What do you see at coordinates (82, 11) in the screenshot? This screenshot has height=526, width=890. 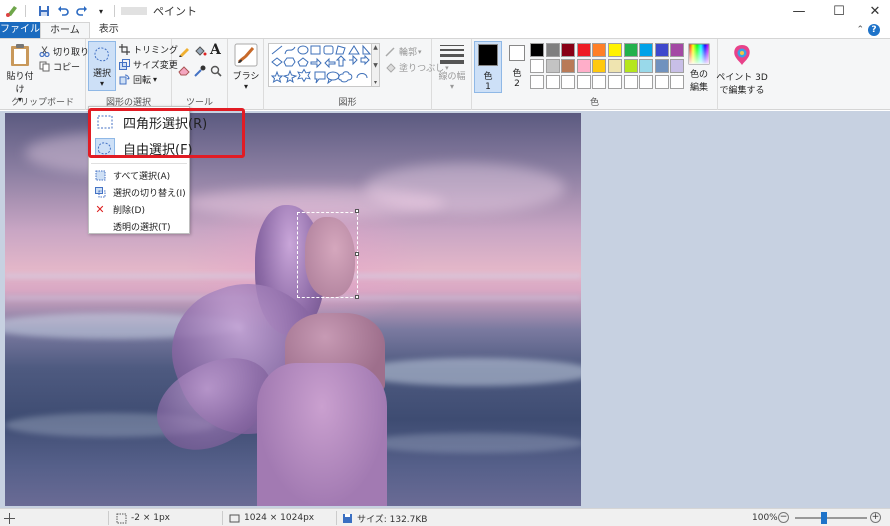 I see `redo-icon` at bounding box center [82, 11].